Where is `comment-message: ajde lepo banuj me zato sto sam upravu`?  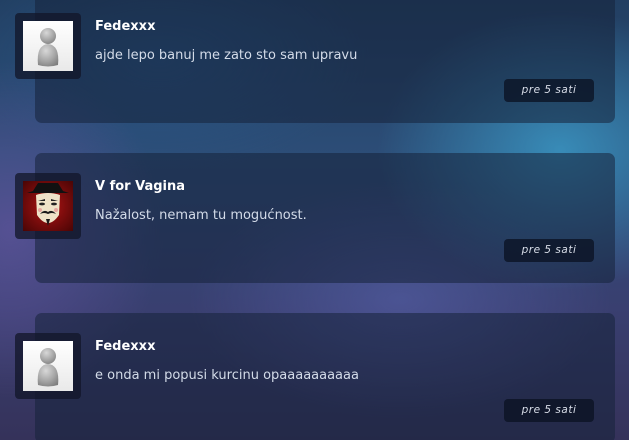 comment-message: ajde lepo banuj me zato sto sam upravu is located at coordinates (226, 55).